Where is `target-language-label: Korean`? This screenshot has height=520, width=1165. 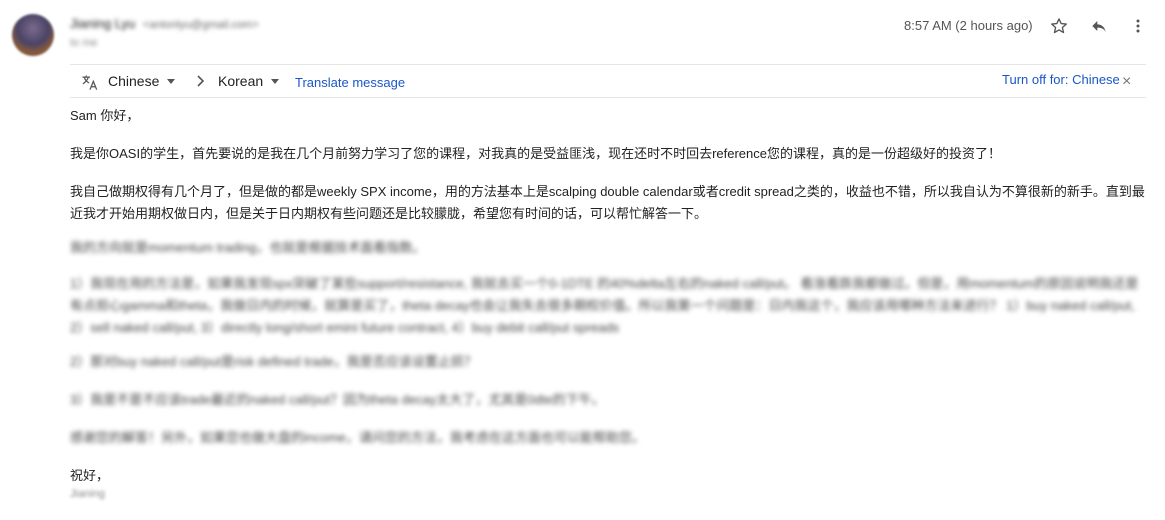
target-language-label: Korean is located at coordinates (241, 81).